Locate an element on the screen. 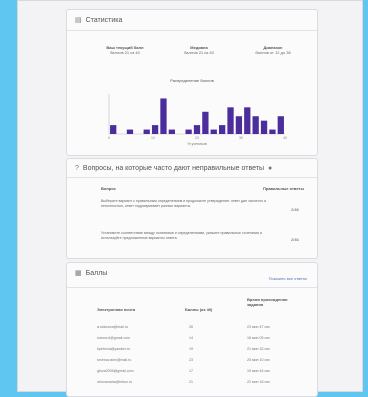 The height and width of the screenshot is (397, 368). score-cell: 21 is located at coordinates (191, 382).